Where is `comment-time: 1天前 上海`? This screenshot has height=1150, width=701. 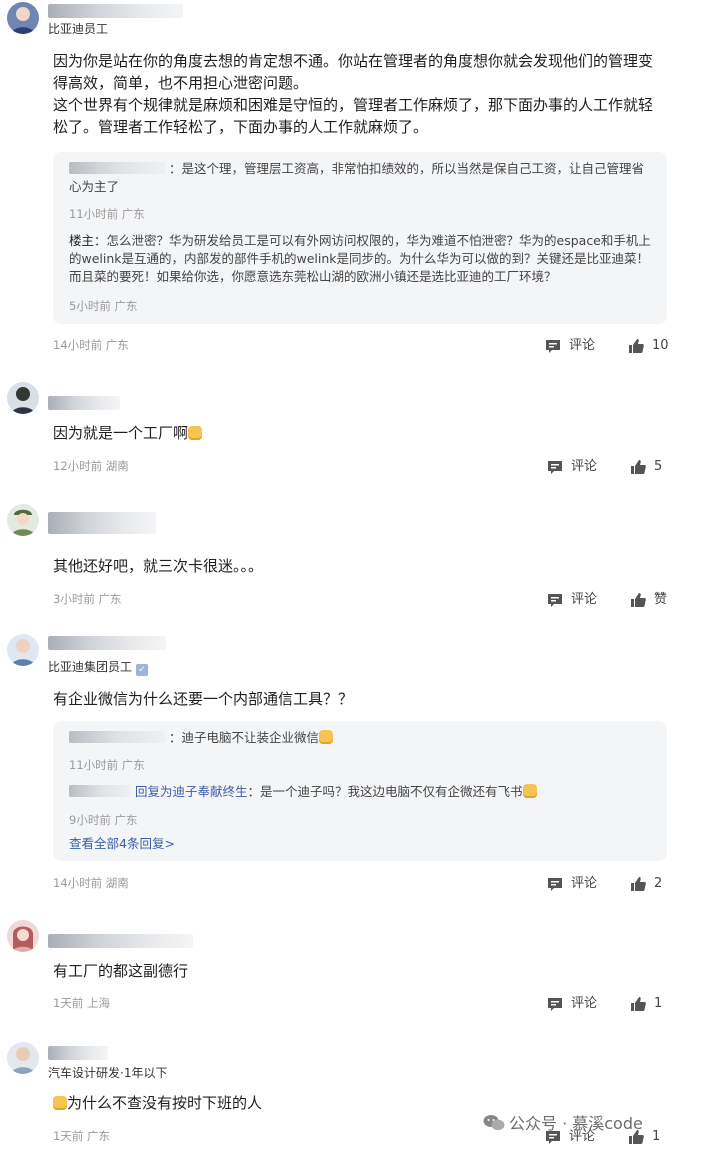 comment-time: 1天前 上海 is located at coordinates (81, 1003).